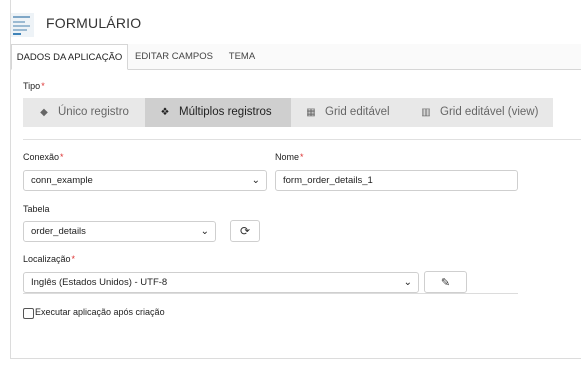  Describe the element at coordinates (36, 209) in the screenshot. I see `tabela-label: Tabela` at that location.